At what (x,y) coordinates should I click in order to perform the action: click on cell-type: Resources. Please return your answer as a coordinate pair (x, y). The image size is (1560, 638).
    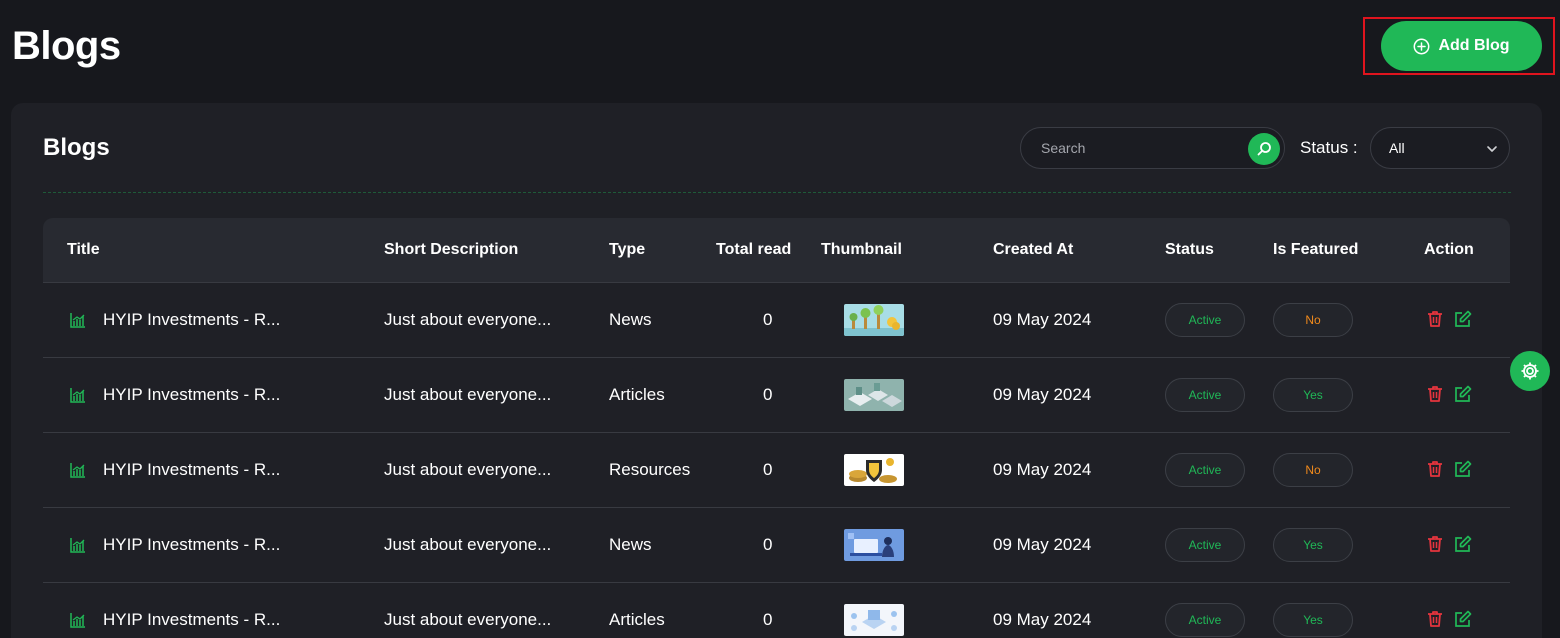
    Looking at the image, I should click on (650, 469).